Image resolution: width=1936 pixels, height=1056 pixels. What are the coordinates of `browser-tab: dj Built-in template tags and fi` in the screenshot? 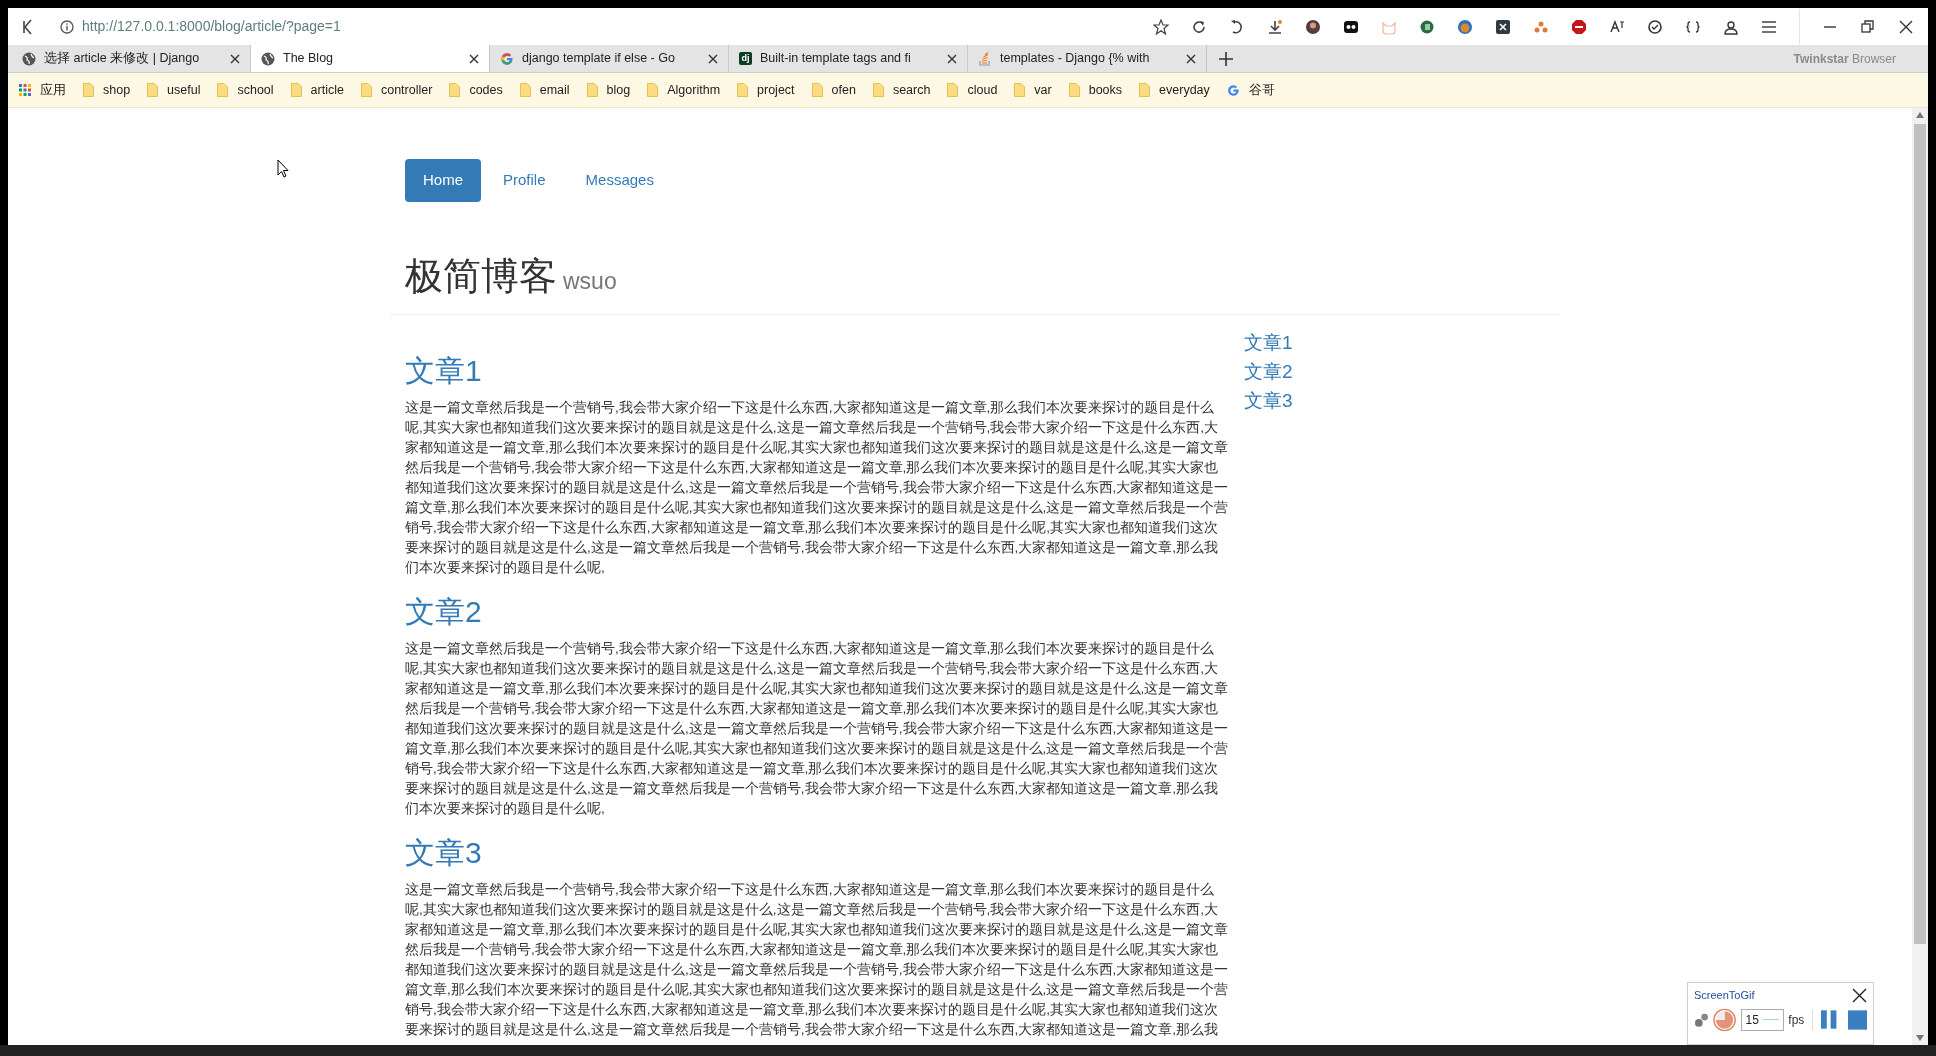 It's located at (848, 58).